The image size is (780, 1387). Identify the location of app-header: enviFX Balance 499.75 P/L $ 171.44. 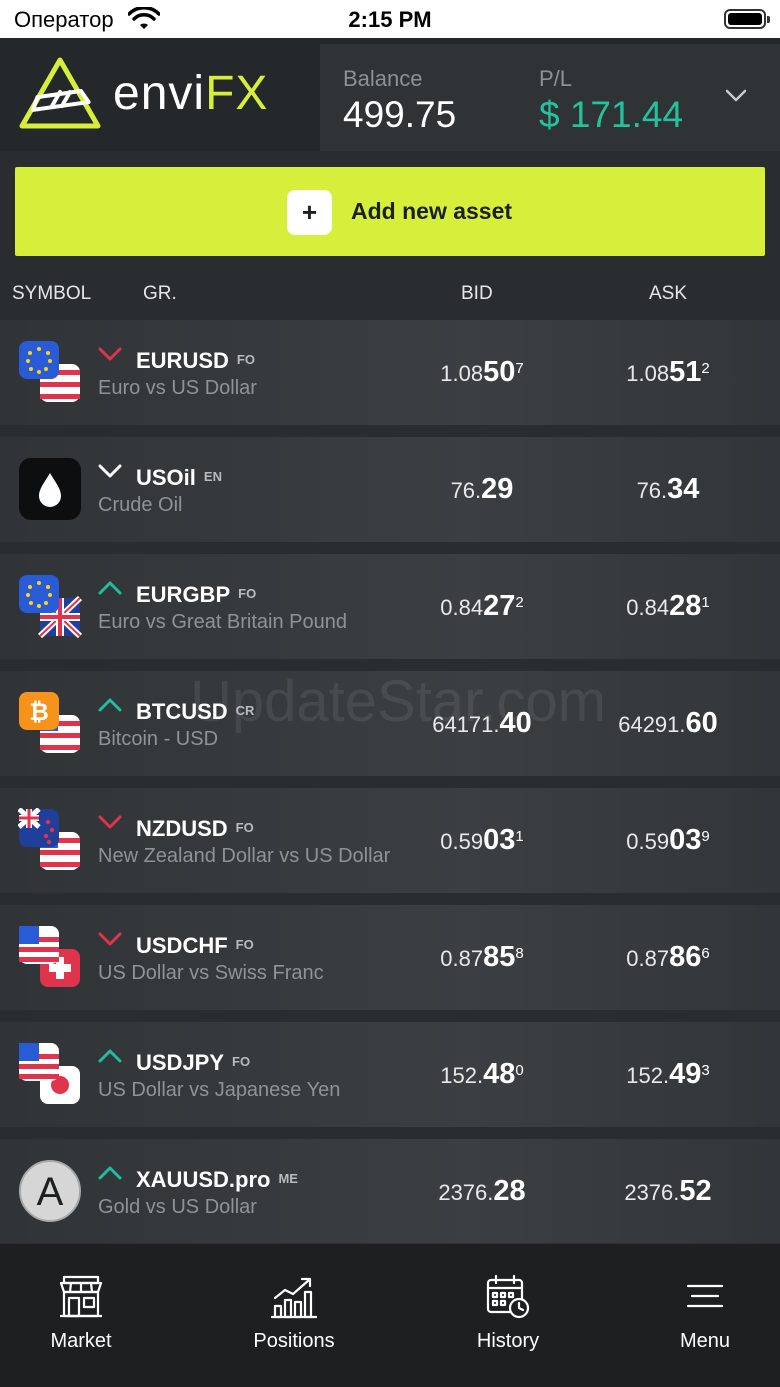
(390, 94).